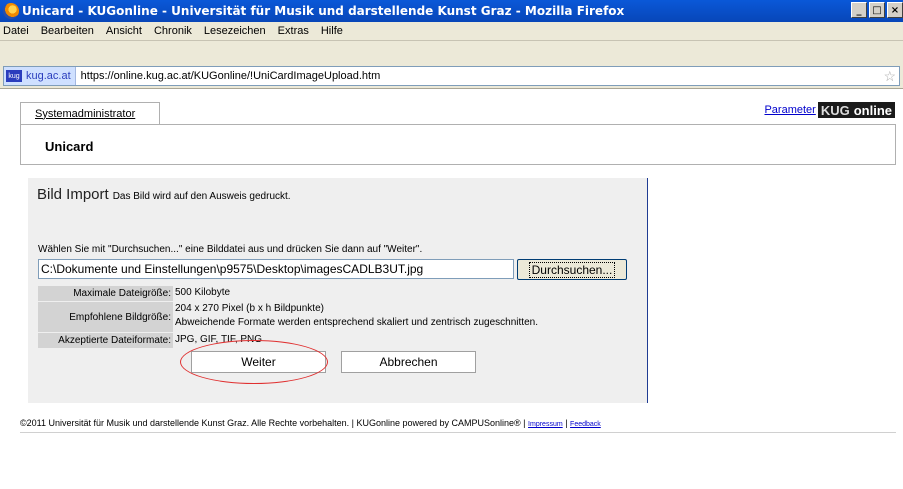 The width and height of the screenshot is (903, 489). Describe the element at coordinates (789, 110) in the screenshot. I see `parameter-link: Parameter` at that location.